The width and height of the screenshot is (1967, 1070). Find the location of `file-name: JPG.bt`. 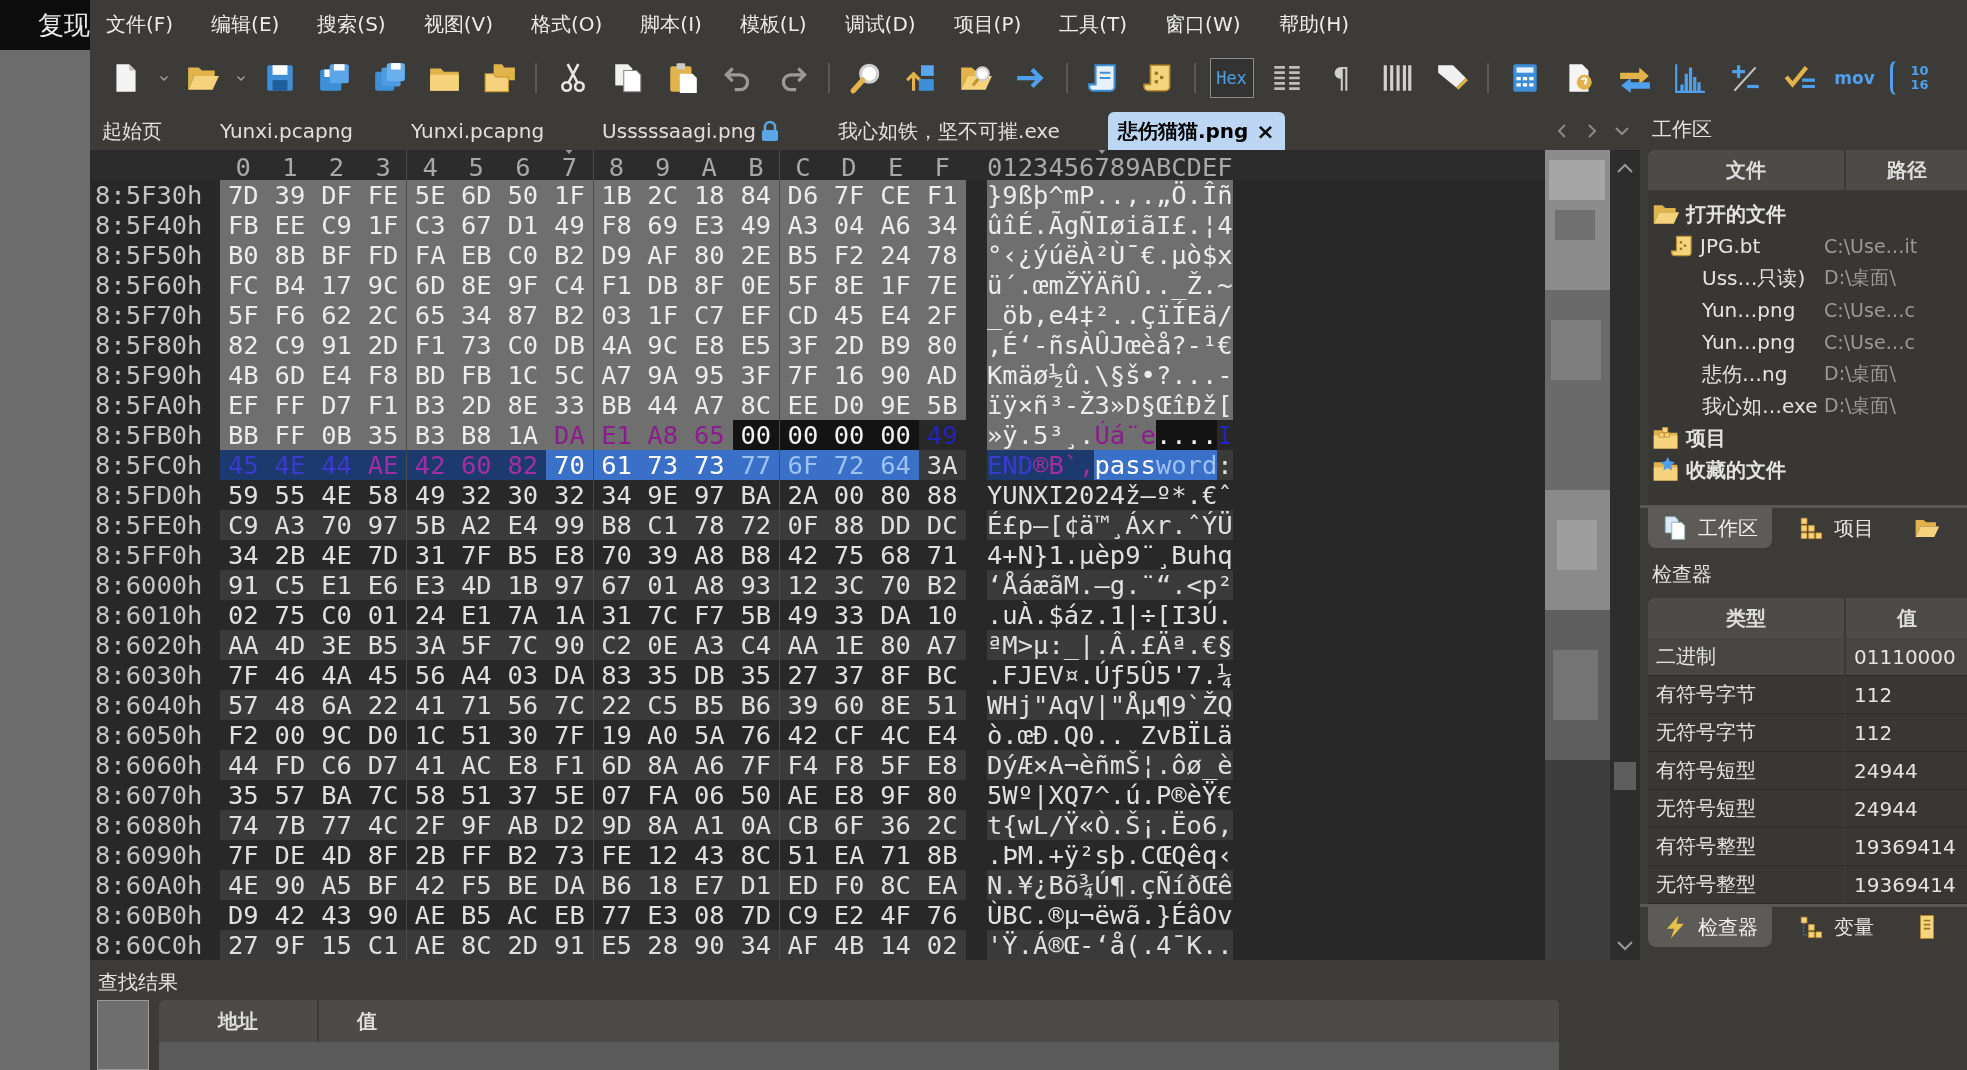

file-name: JPG.bt is located at coordinates (1730, 246).